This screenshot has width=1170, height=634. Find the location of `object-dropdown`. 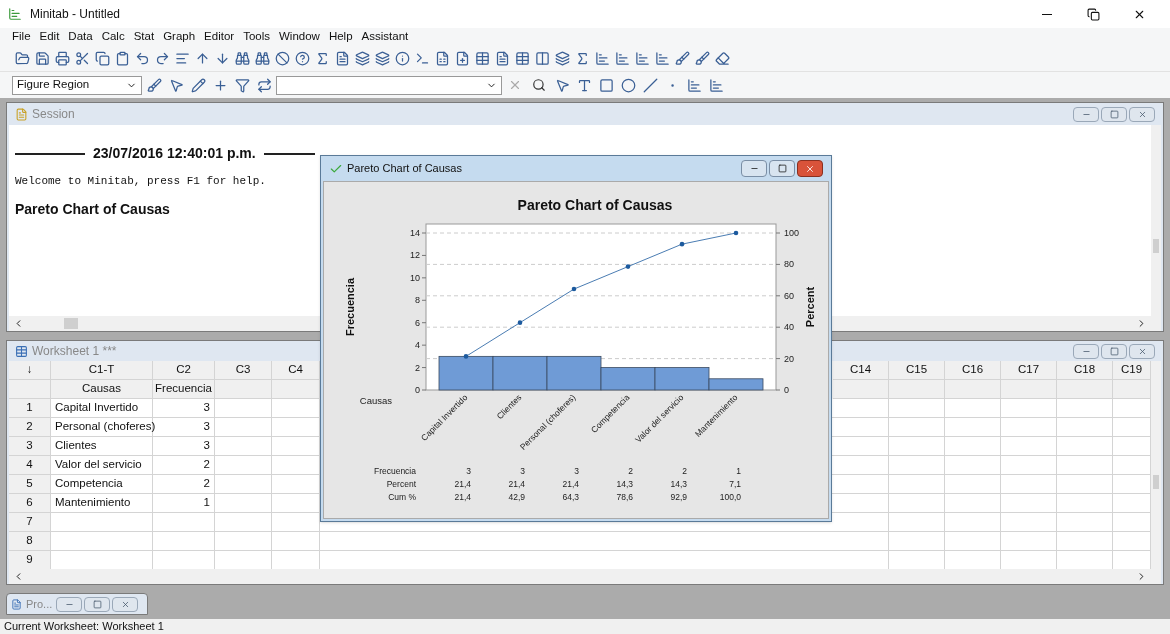

object-dropdown is located at coordinates (389, 85).